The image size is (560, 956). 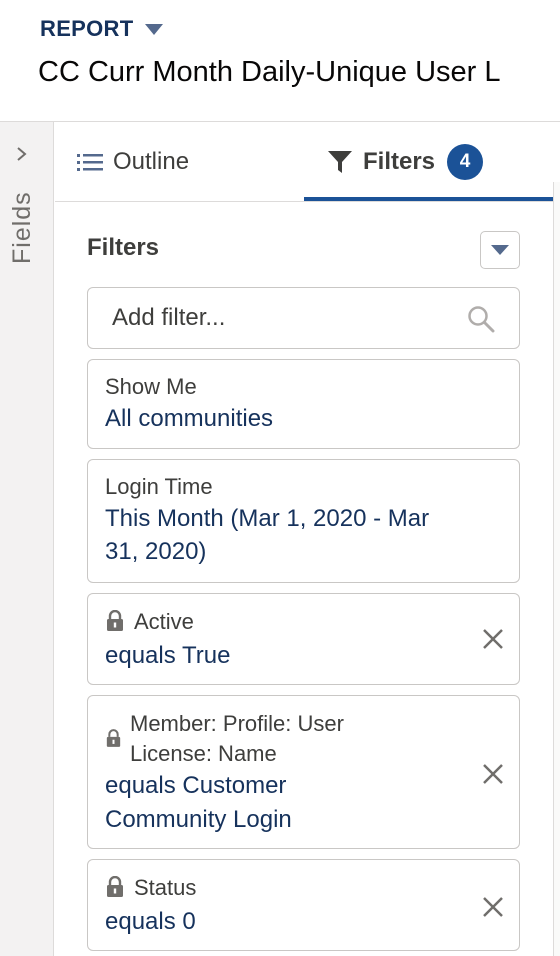 I want to click on filter-label: Login Time, so click(x=159, y=486).